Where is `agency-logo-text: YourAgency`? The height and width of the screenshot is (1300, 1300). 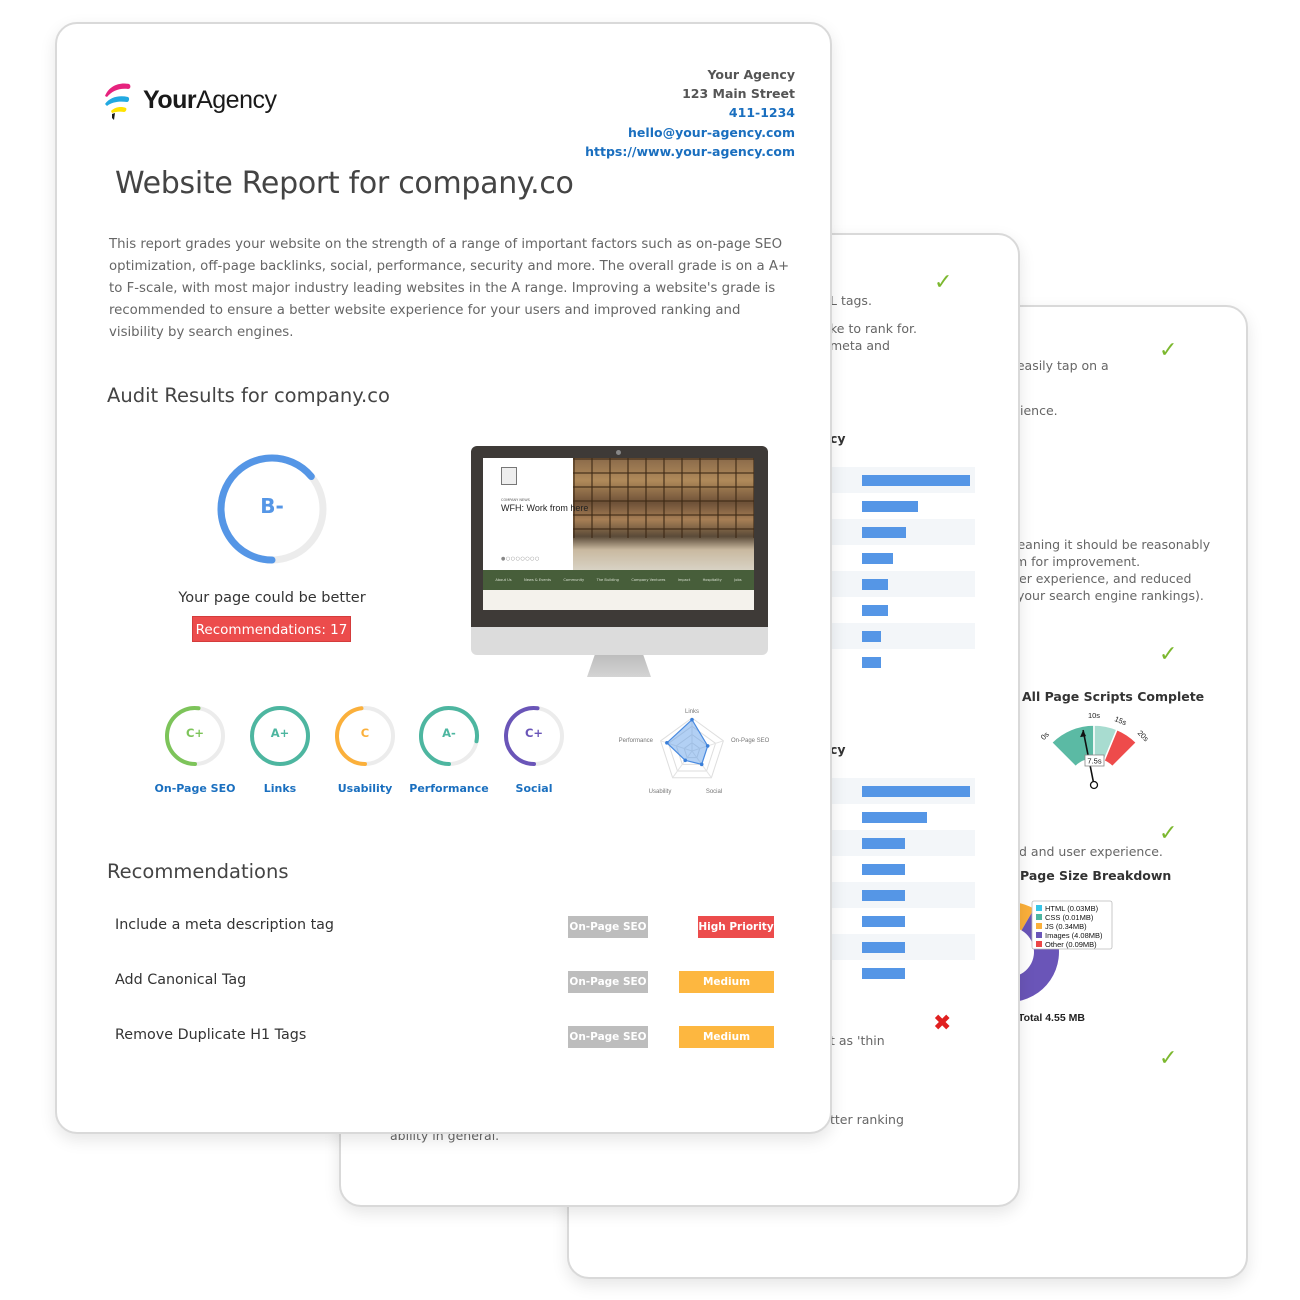 agency-logo-text: YourAgency is located at coordinates (210, 100).